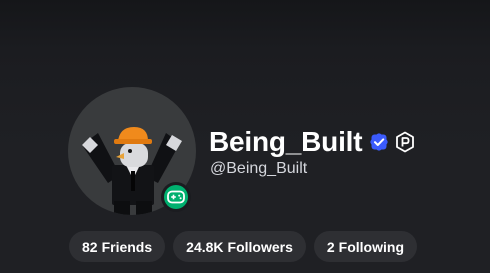  I want to click on display-name-row: Being_Built, so click(312, 142).